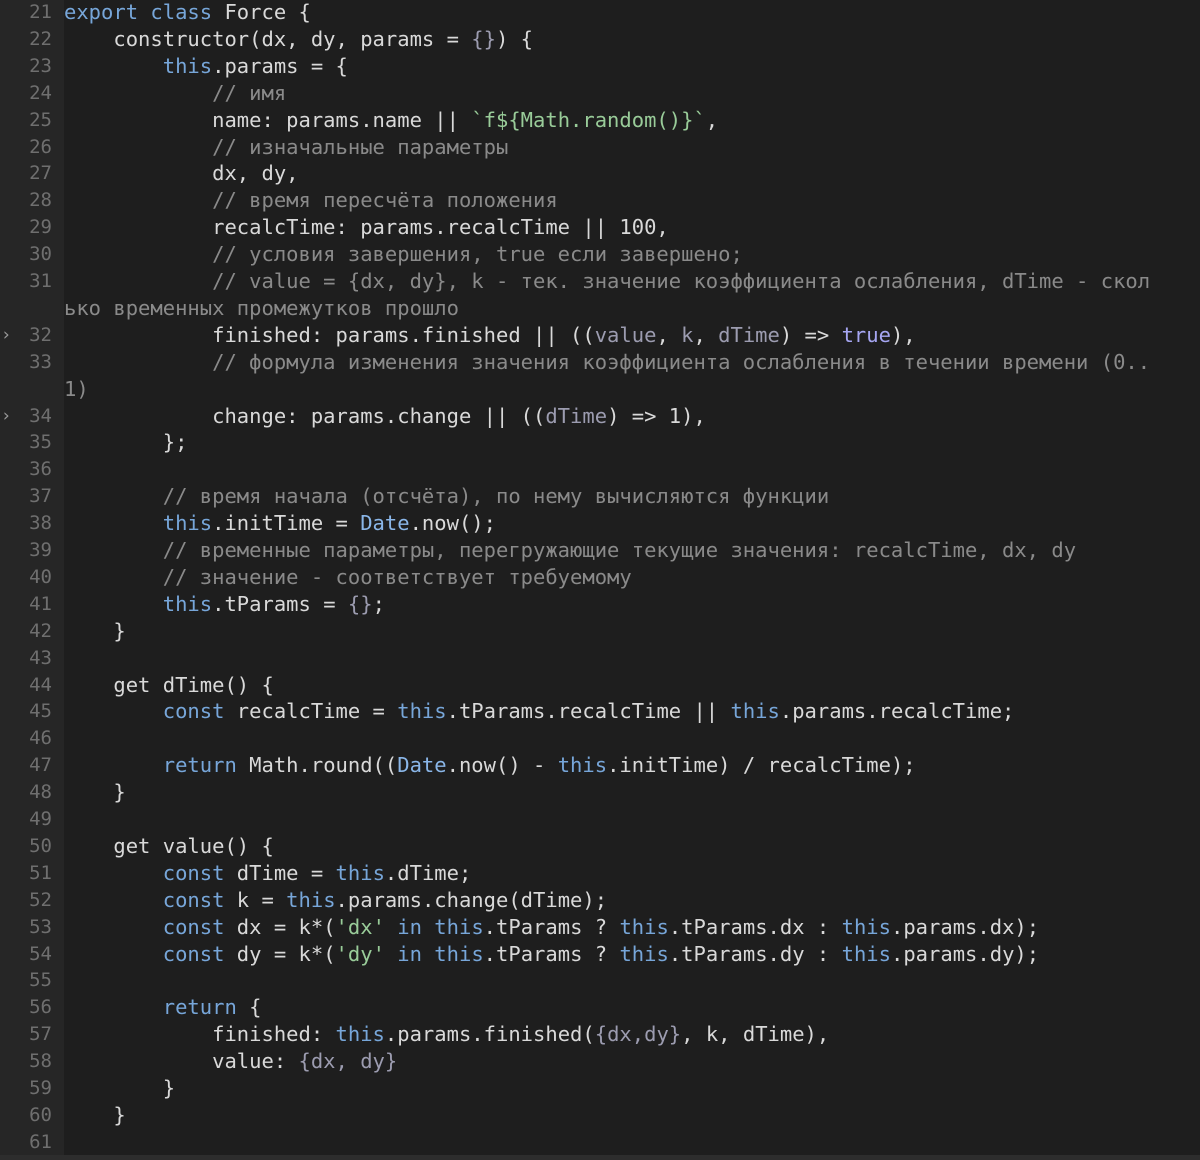  I want to click on code-token: ) =>, so click(810, 334).